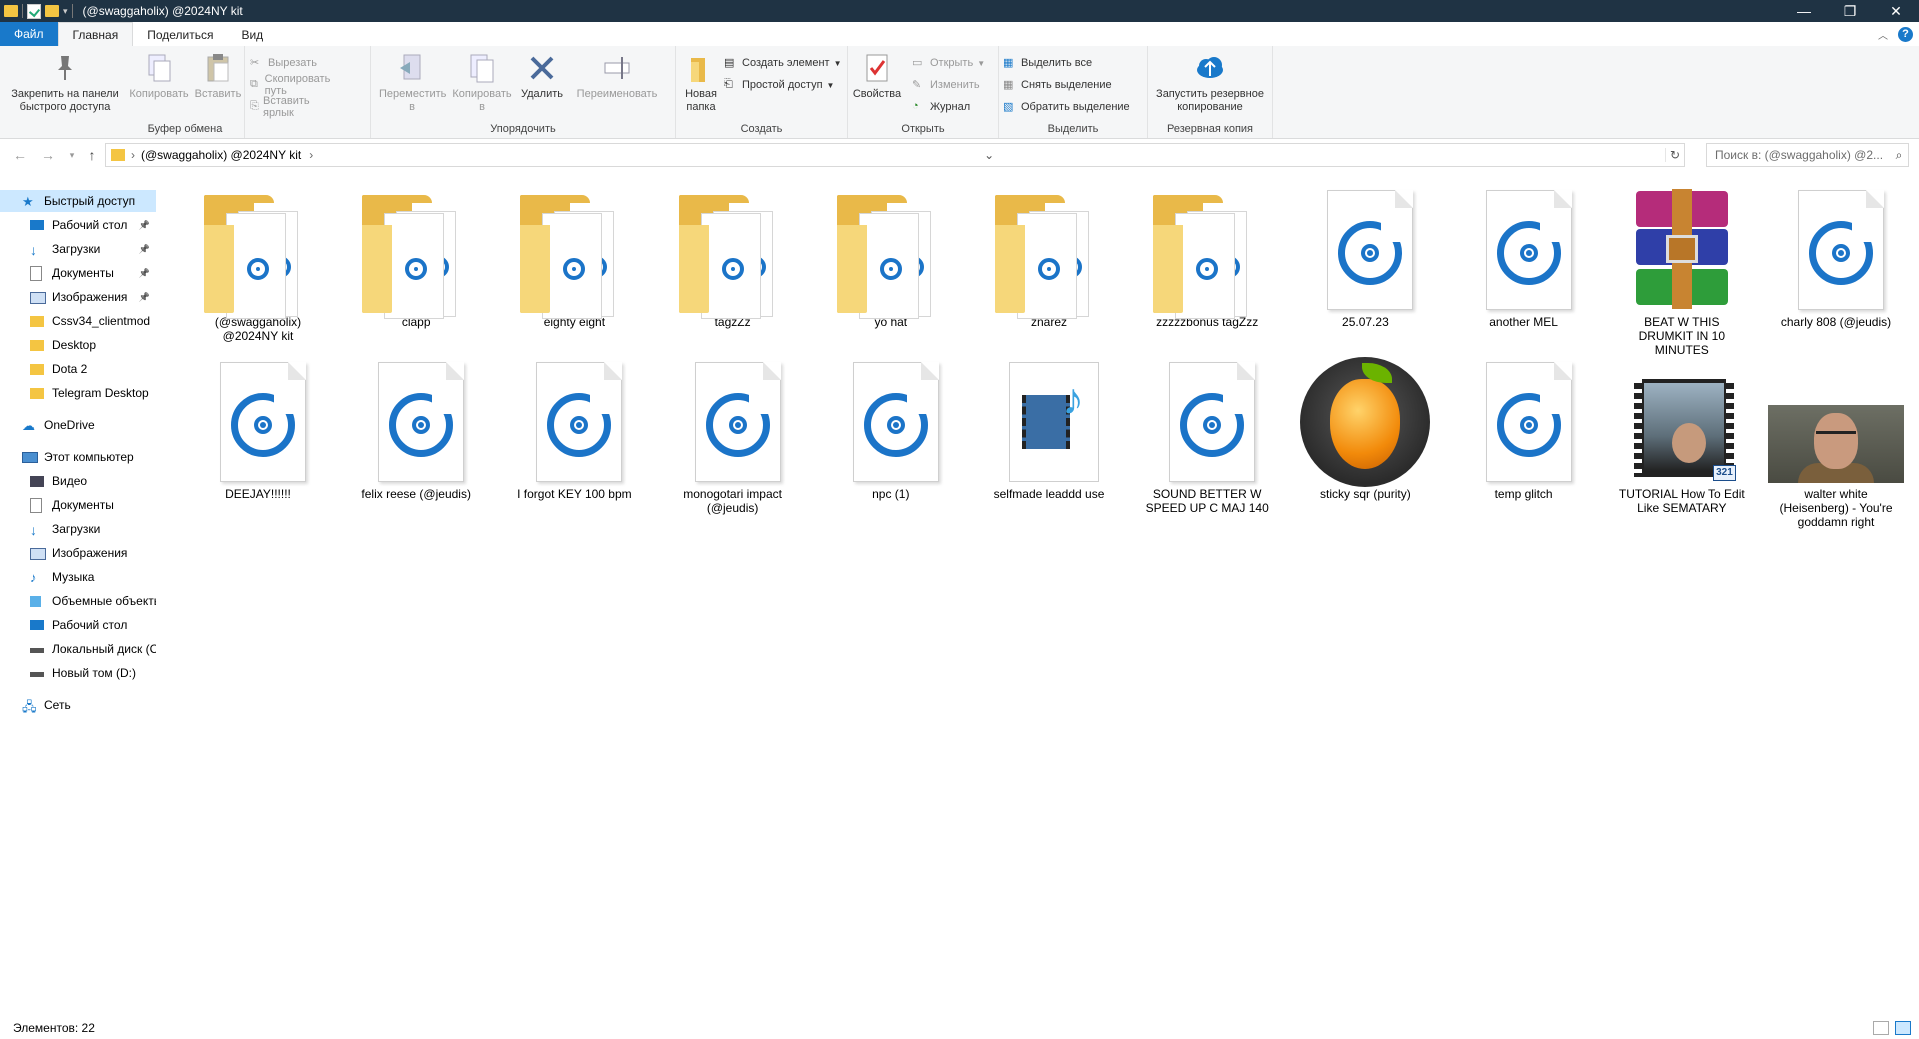 This screenshot has width=1919, height=1039. I want to click on history-button: ◔ Журнал, so click(941, 107).